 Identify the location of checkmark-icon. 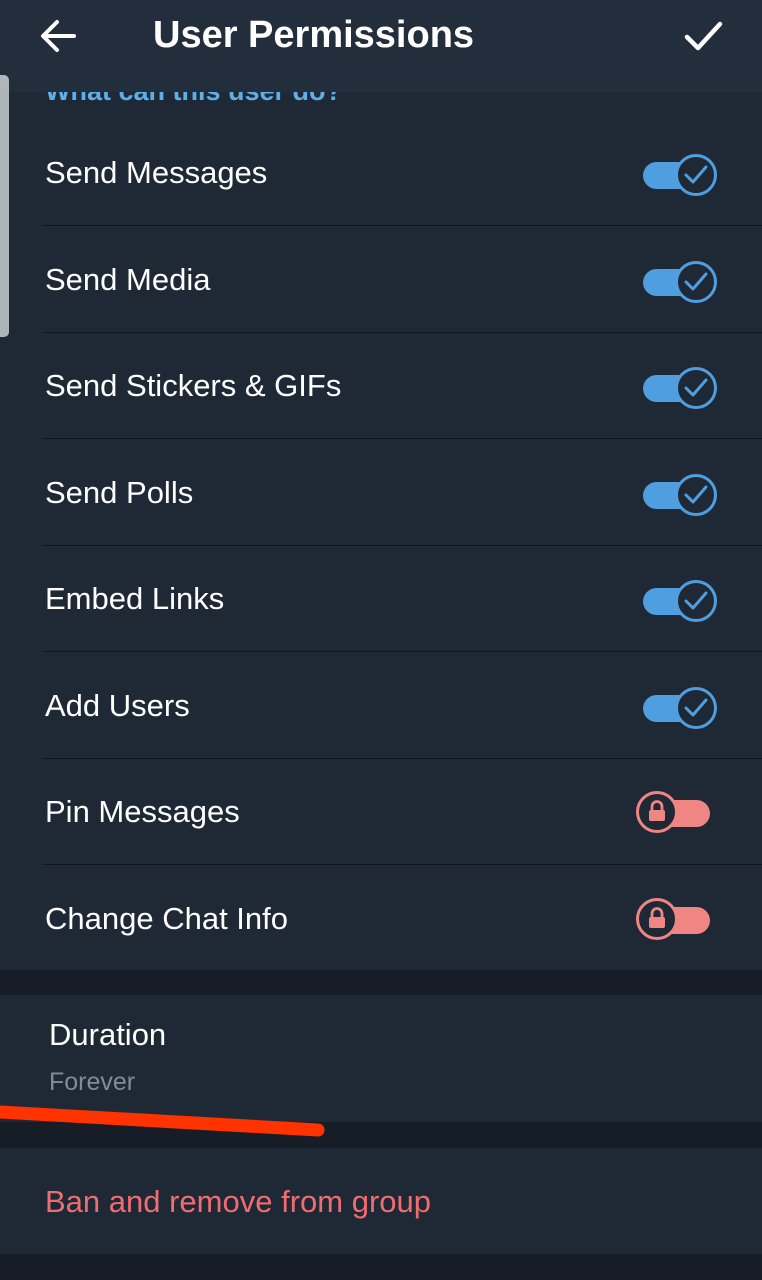
(703, 36).